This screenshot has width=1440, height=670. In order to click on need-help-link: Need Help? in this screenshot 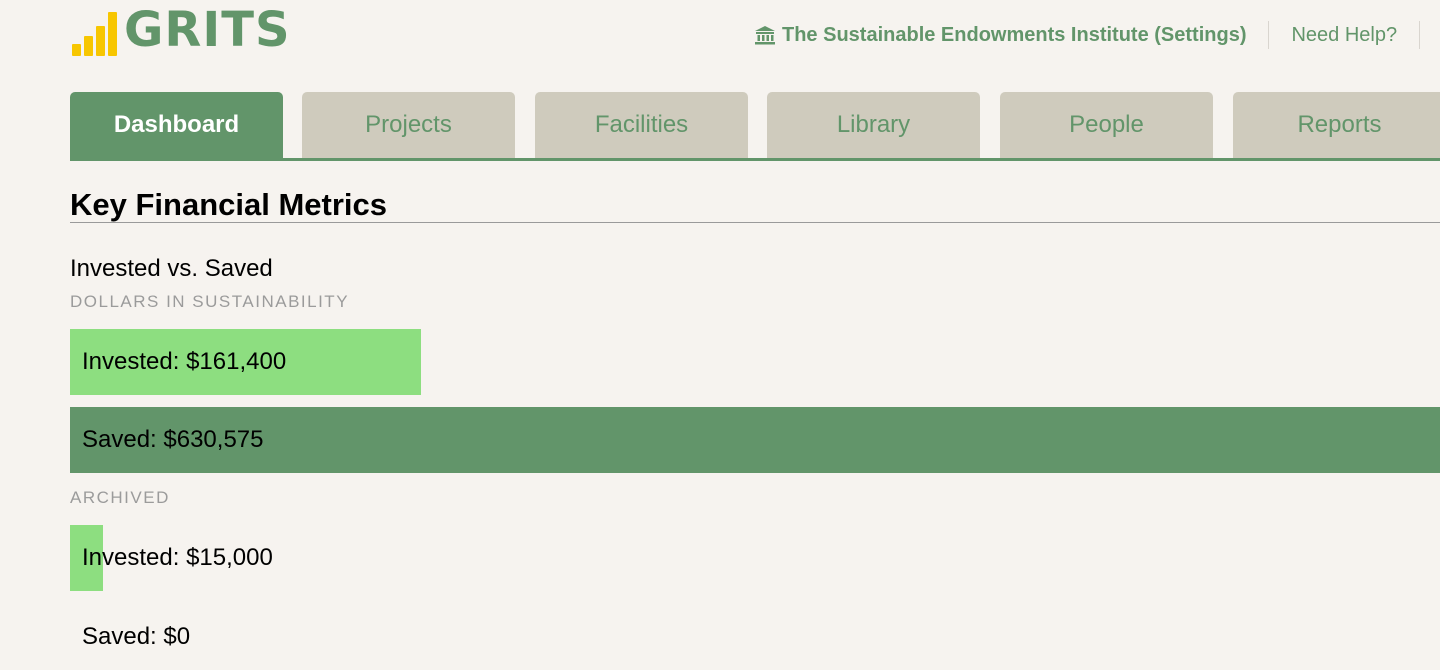, I will do `click(1344, 35)`.